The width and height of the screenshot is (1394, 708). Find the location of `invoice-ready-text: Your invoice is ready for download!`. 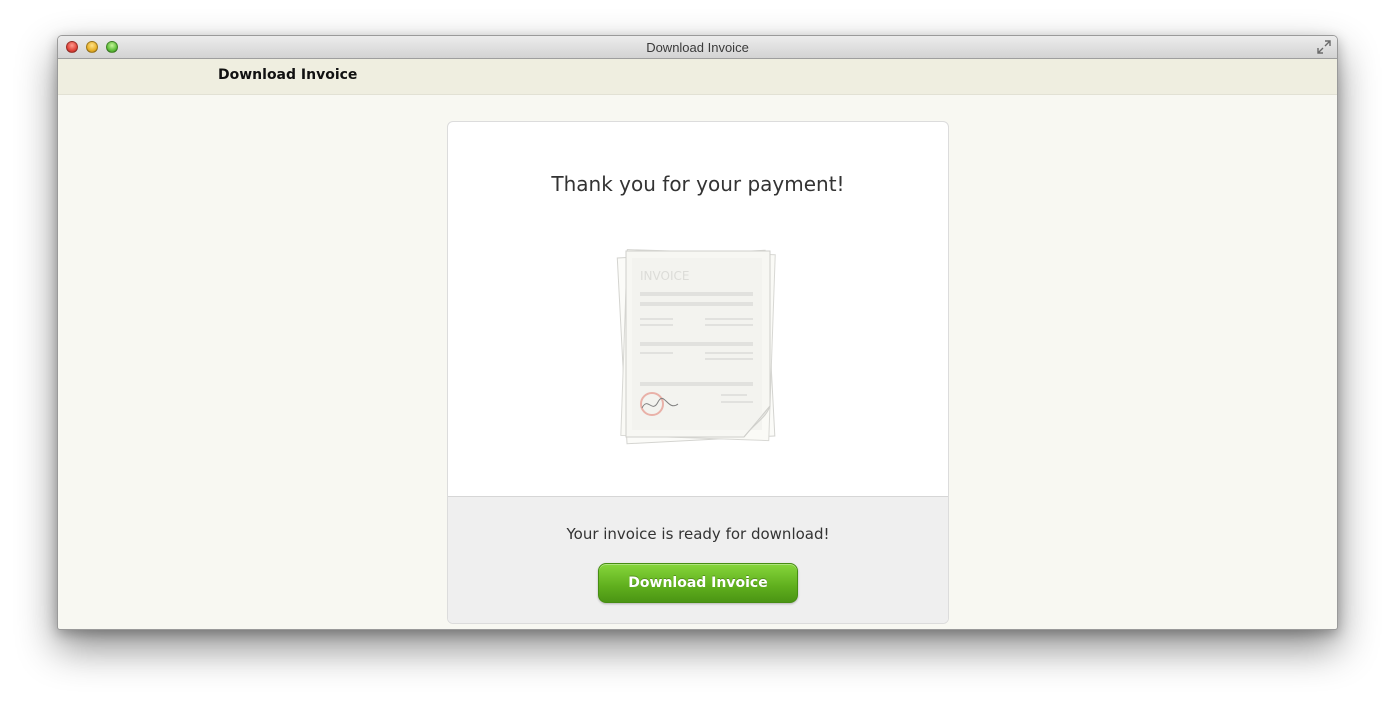

invoice-ready-text: Your invoice is ready for download! is located at coordinates (698, 534).